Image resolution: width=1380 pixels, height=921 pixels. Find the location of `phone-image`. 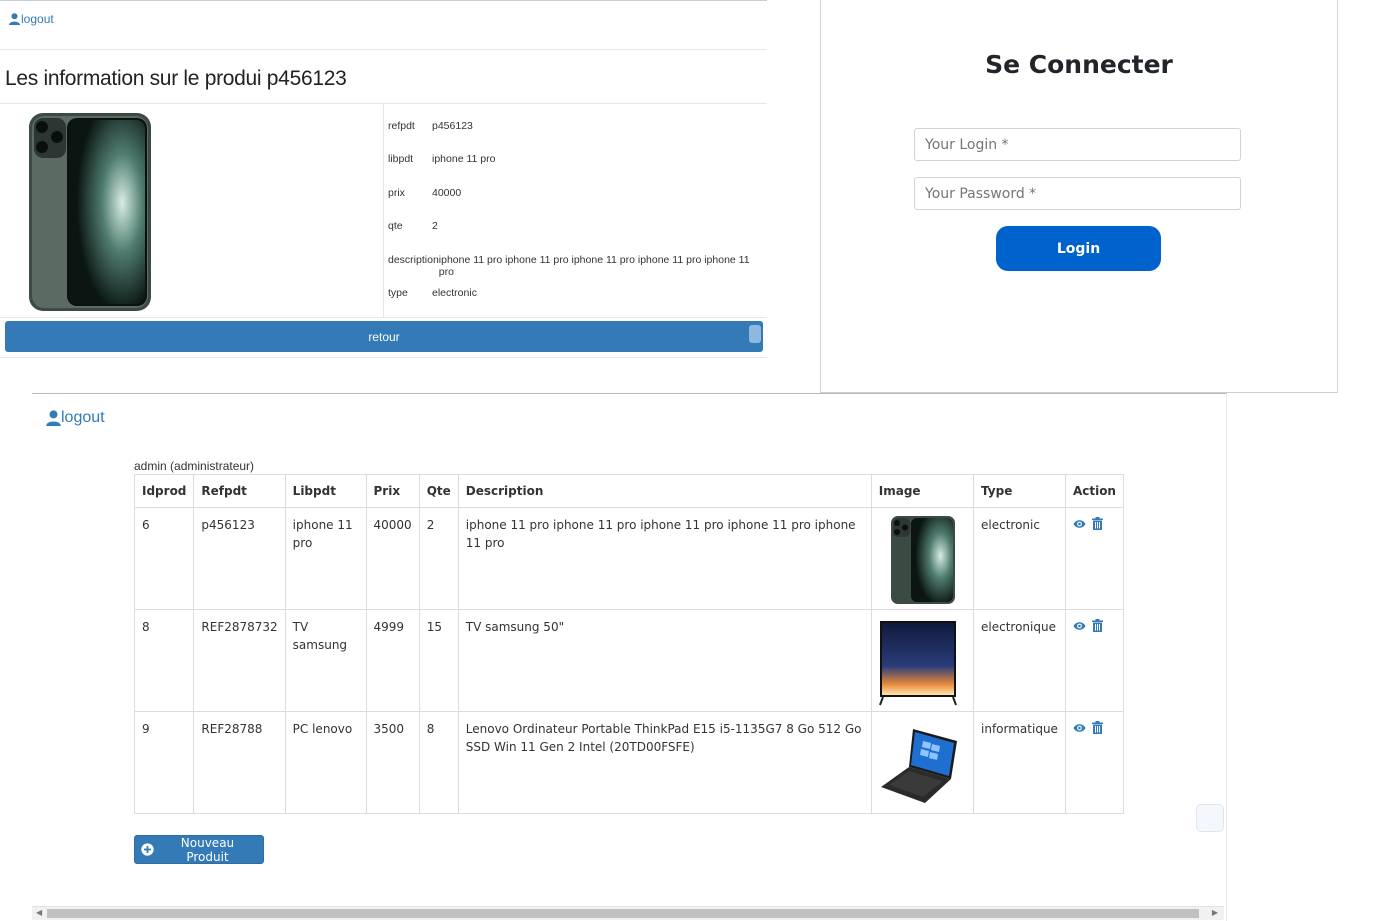

phone-image is located at coordinates (922, 560).